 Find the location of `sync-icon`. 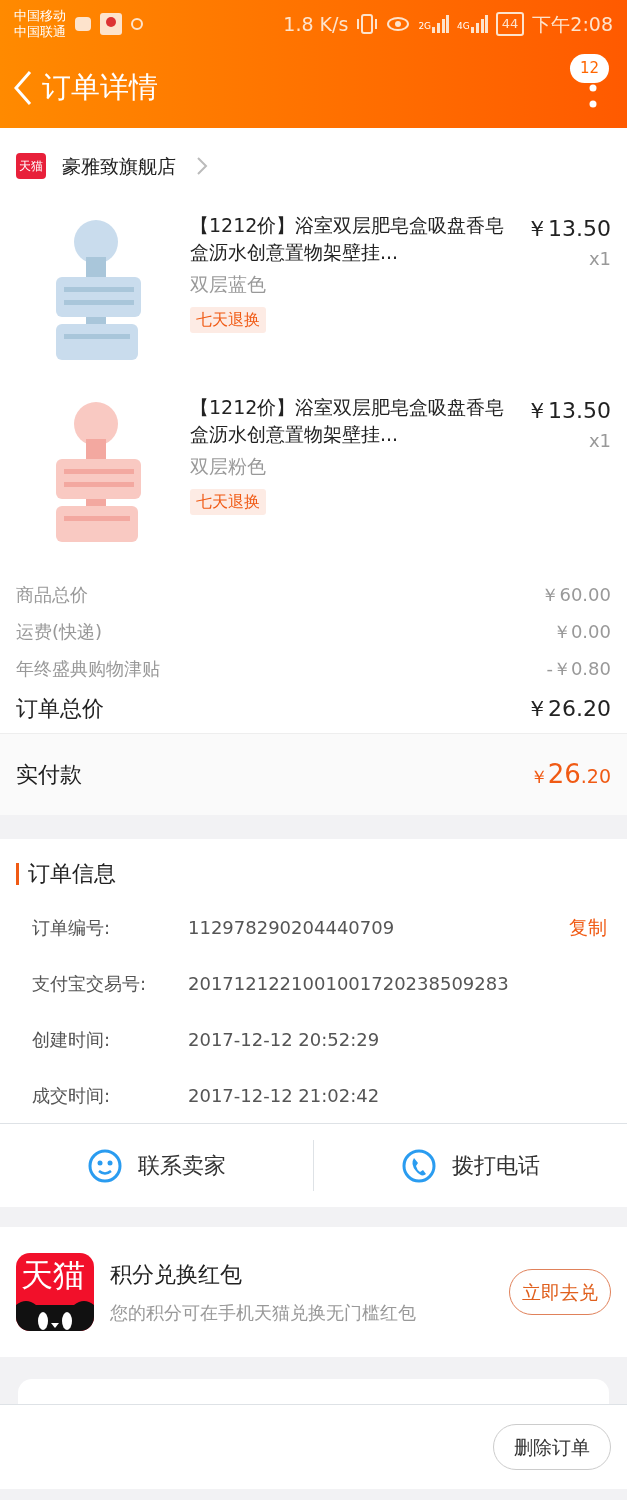

sync-icon is located at coordinates (137, 24).